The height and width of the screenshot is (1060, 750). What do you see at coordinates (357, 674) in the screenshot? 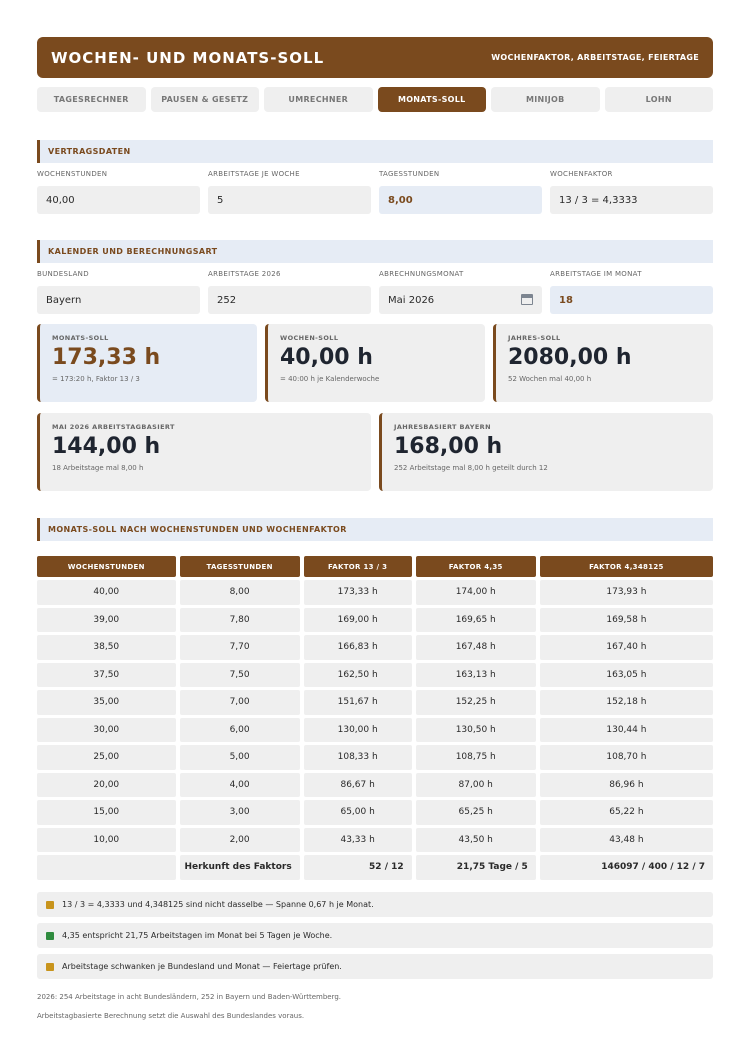
I see `table-cell: 162,50 h` at bounding box center [357, 674].